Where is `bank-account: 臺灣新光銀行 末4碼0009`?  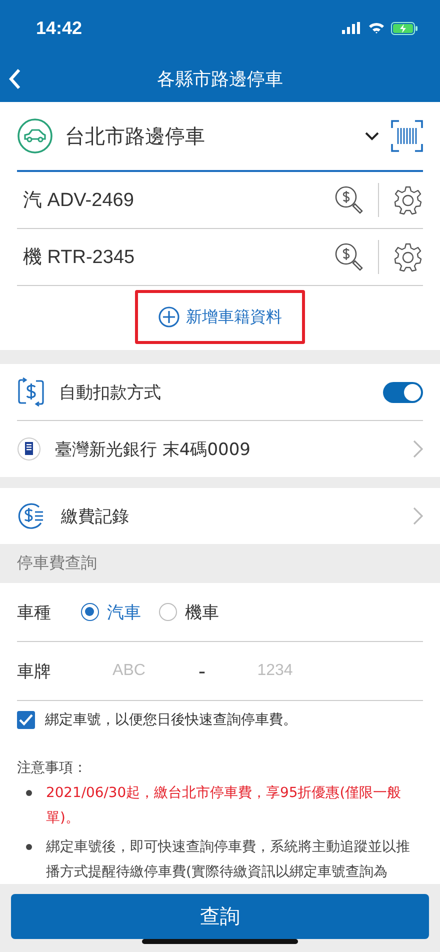
bank-account: 臺灣新光銀行 末4碼0009 is located at coordinates (227, 449).